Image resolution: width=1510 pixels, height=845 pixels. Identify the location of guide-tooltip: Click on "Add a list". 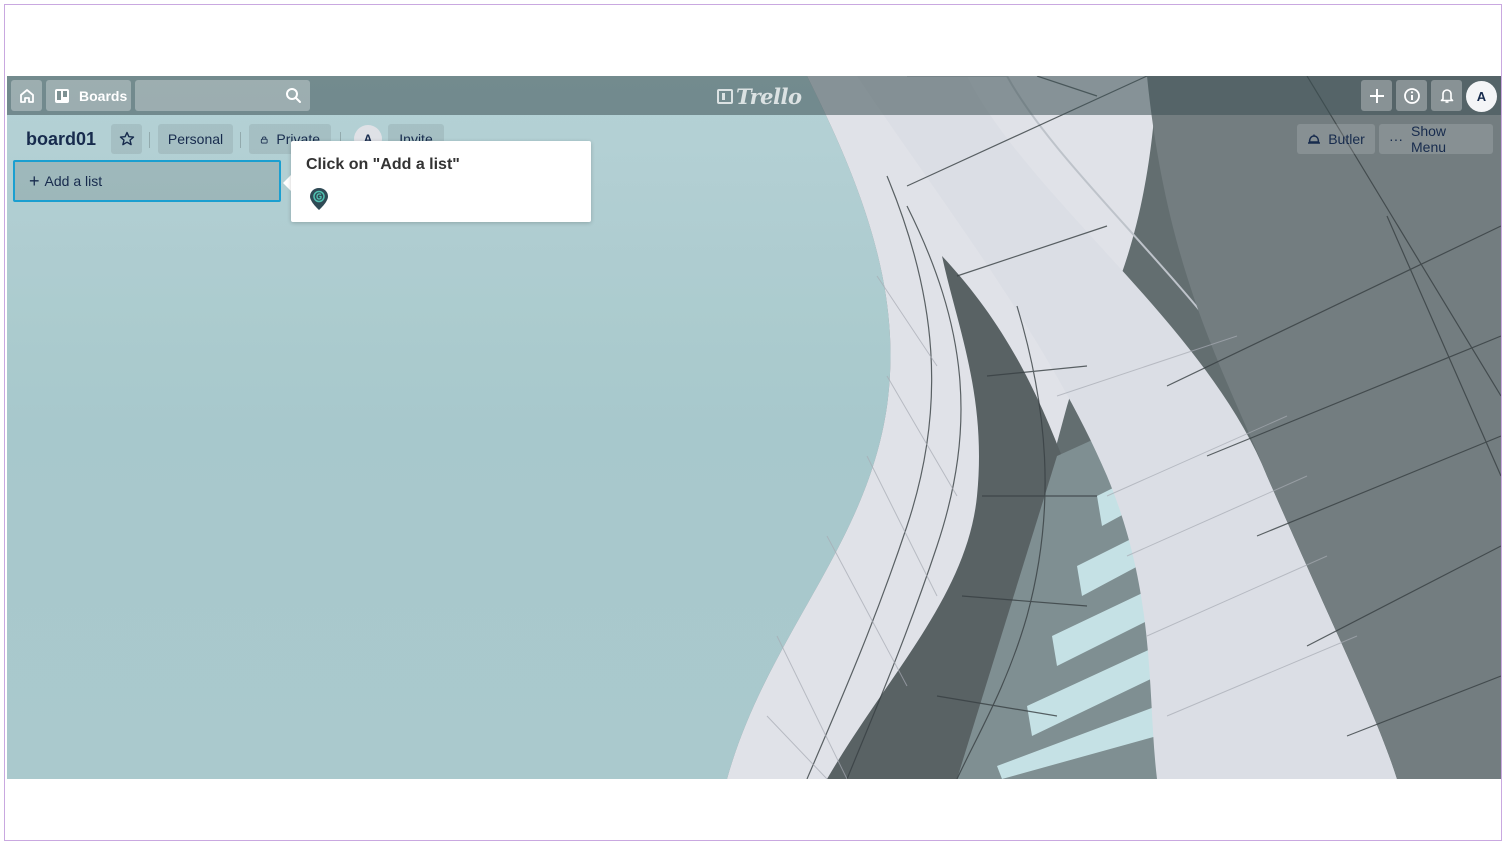
(441, 181).